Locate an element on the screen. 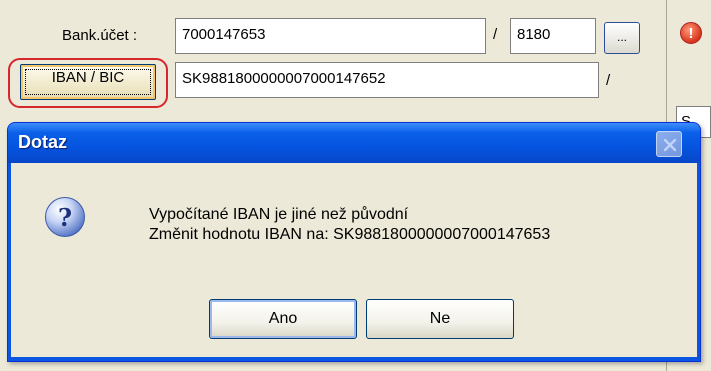 The image size is (711, 371). dialog-message-line-1: Vypočítané IBAN je jiné než původní is located at coordinates (279, 214).